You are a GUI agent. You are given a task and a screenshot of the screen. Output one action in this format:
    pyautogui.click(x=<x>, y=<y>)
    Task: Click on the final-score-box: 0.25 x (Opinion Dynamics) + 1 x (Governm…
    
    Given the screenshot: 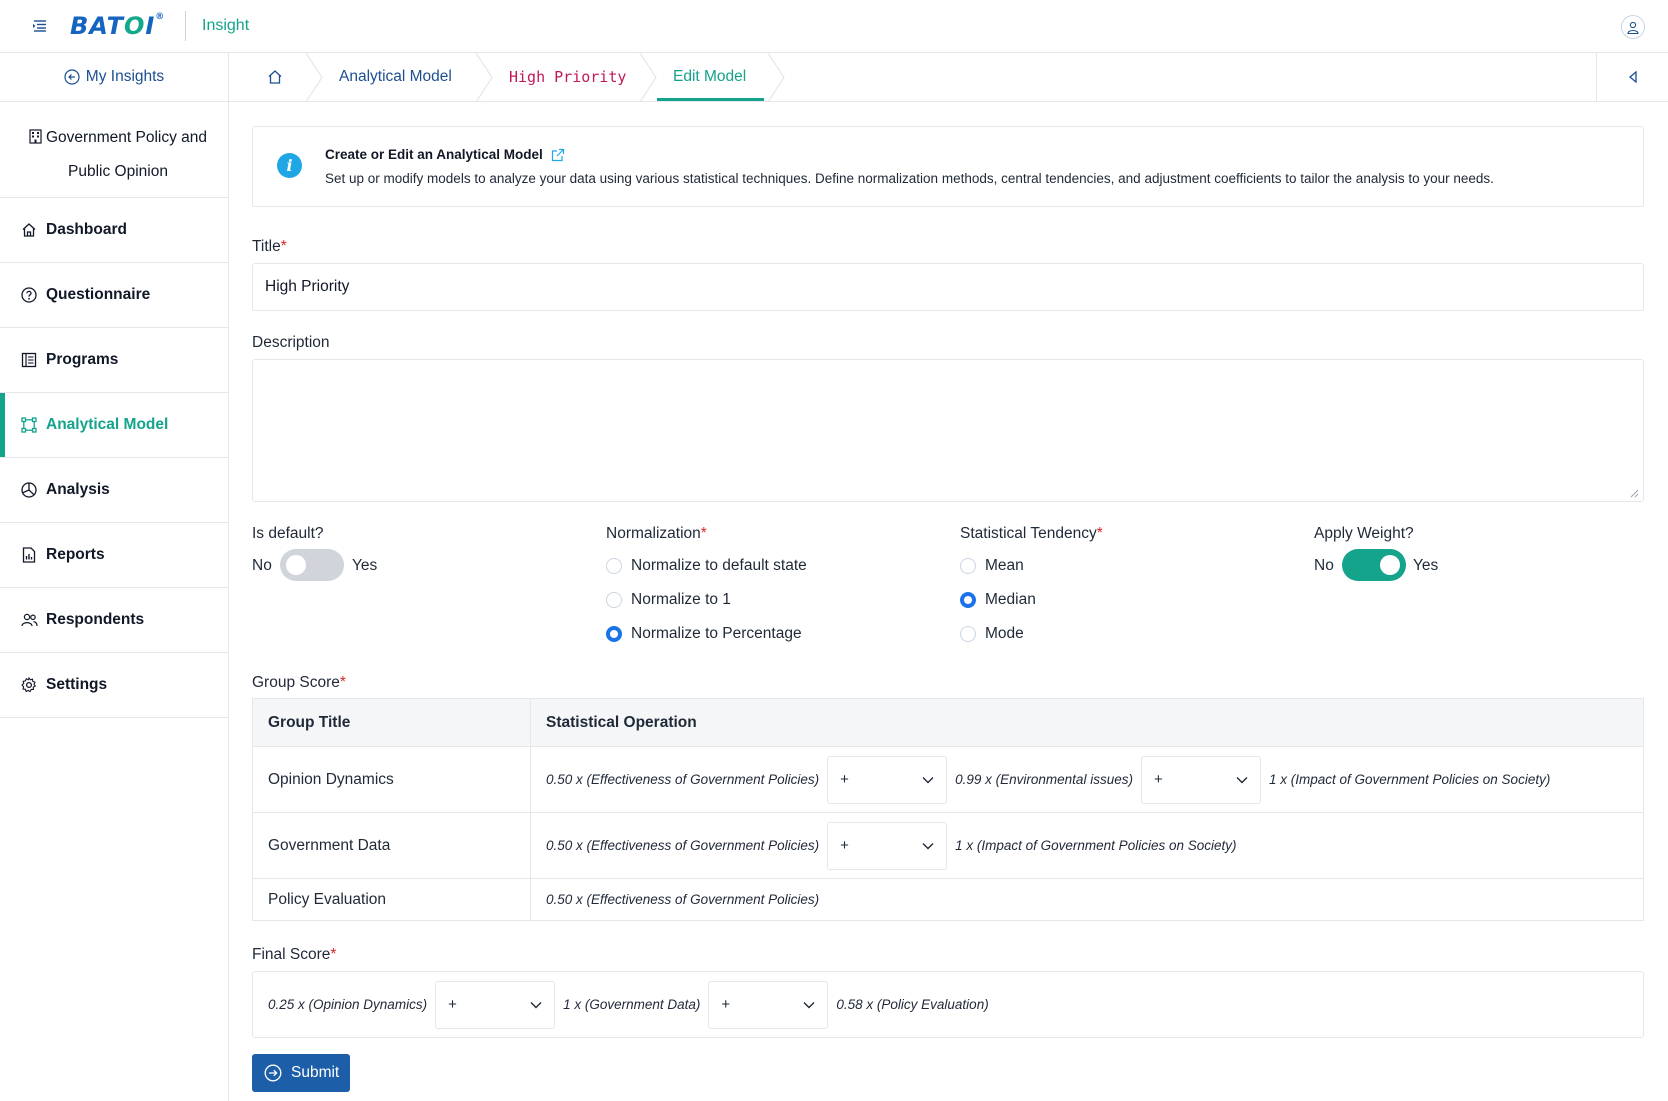 What is the action you would take?
    pyautogui.click(x=948, y=1004)
    